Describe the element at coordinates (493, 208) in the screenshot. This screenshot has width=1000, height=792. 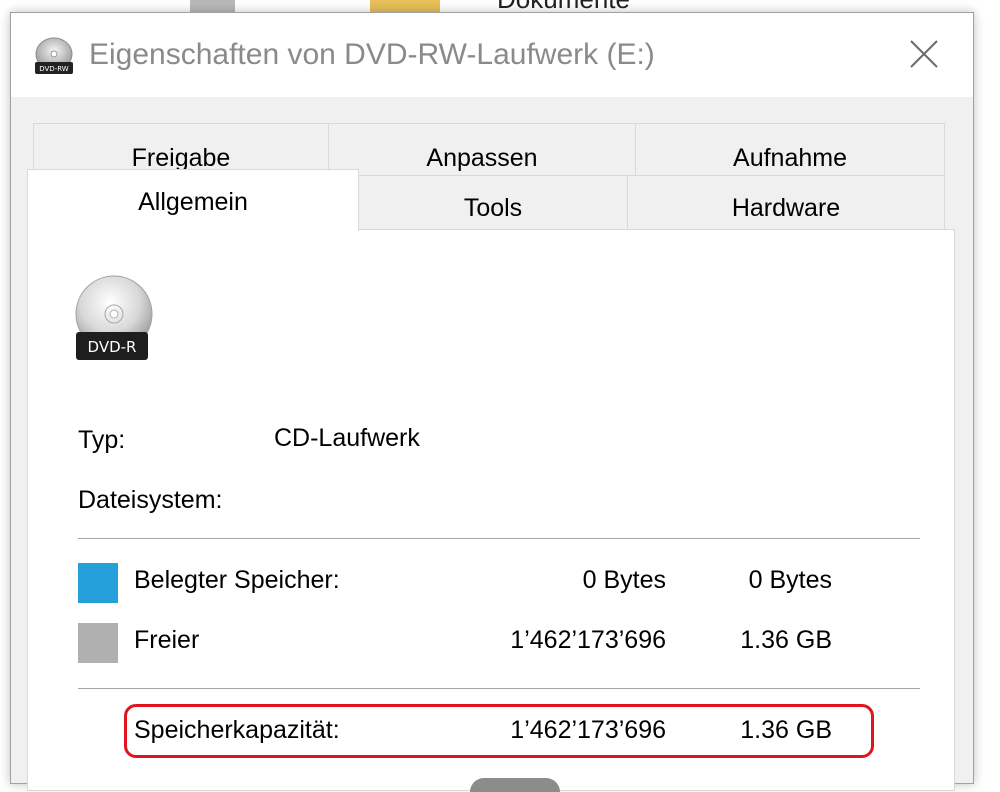
I see `tab-label: Tools` at that location.